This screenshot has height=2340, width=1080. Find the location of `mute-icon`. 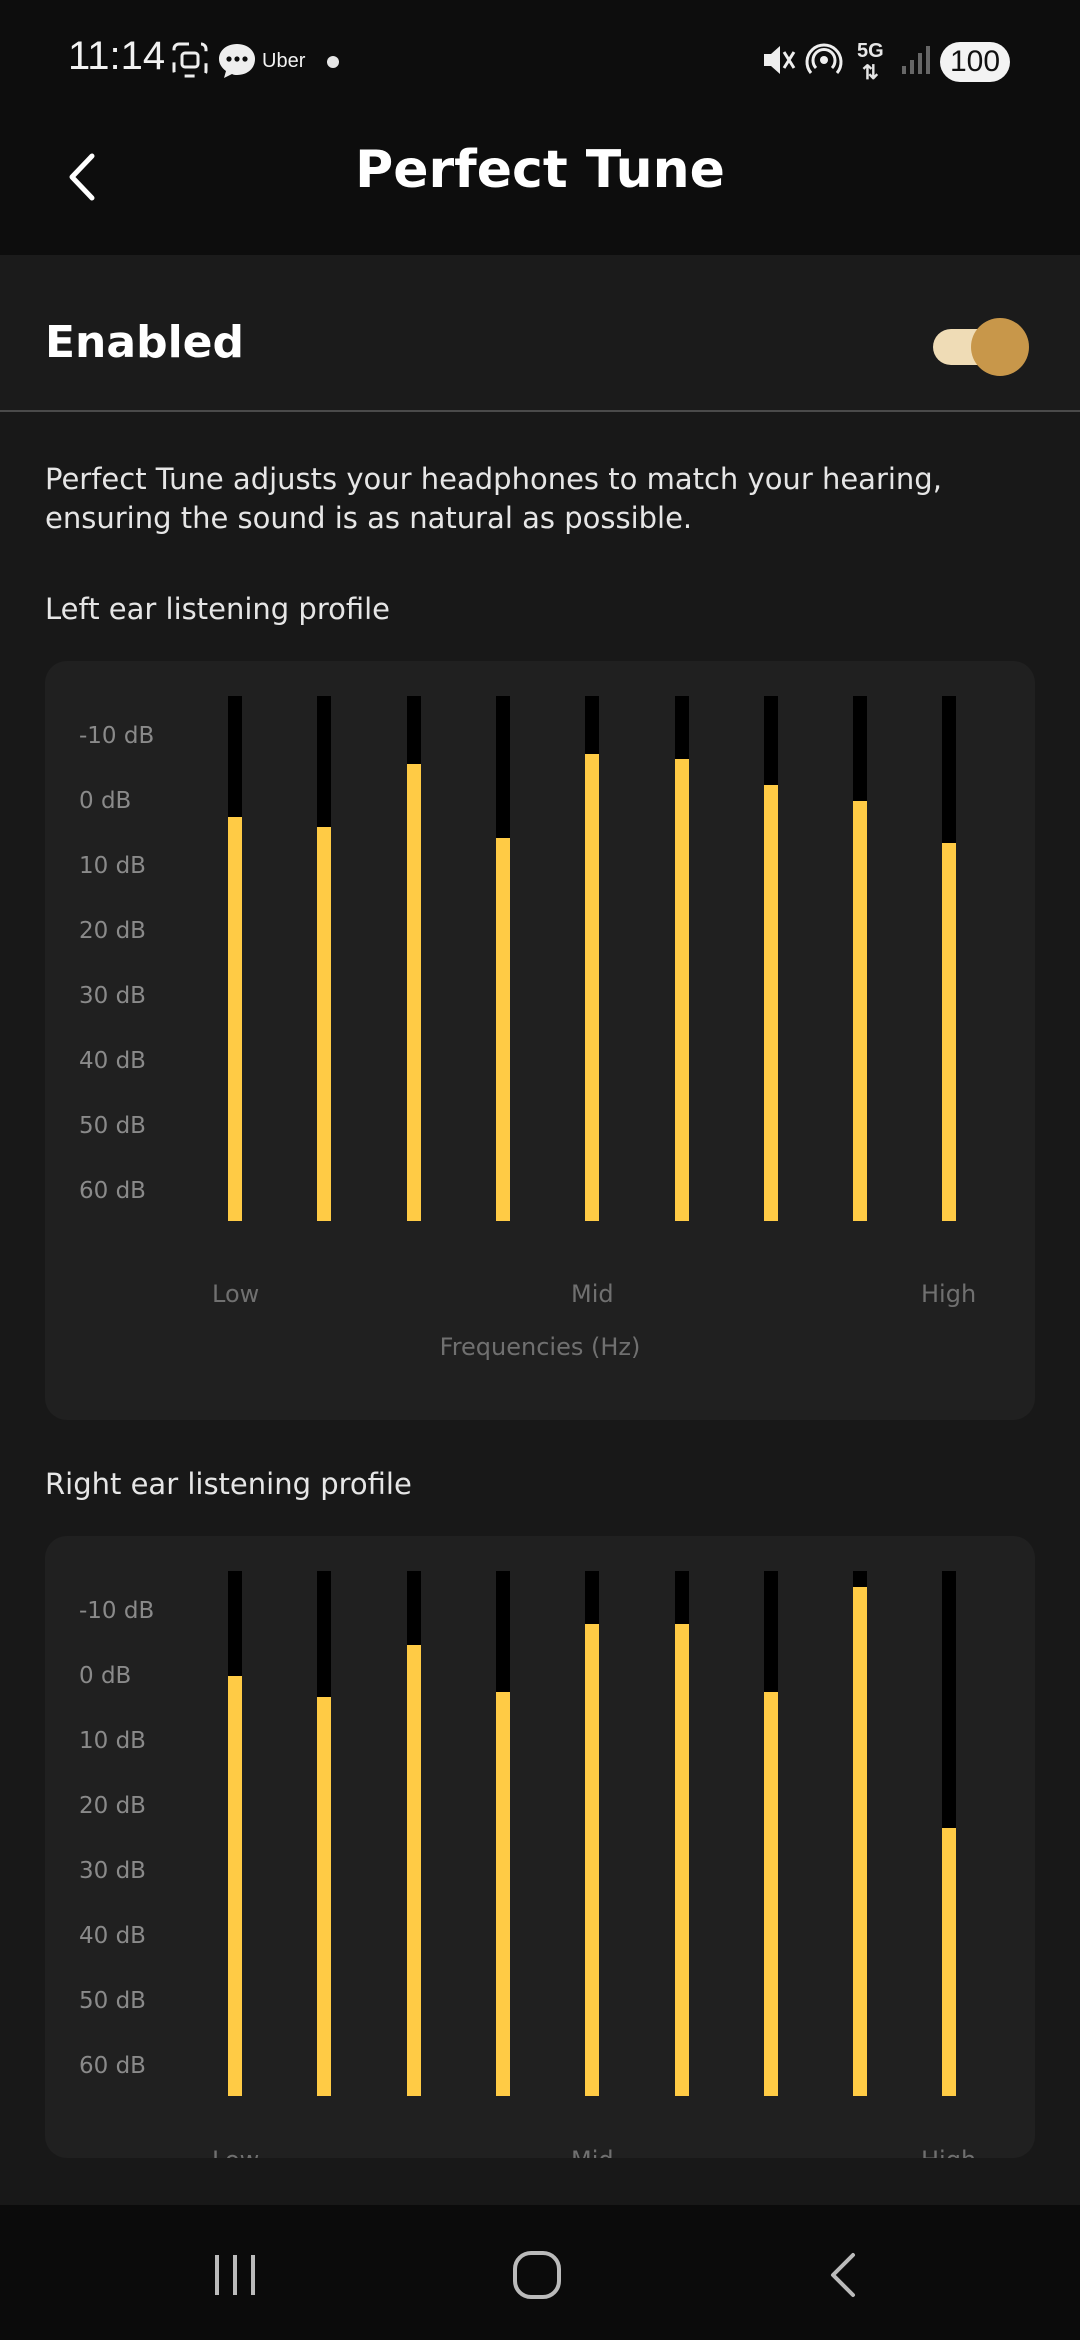

mute-icon is located at coordinates (780, 60).